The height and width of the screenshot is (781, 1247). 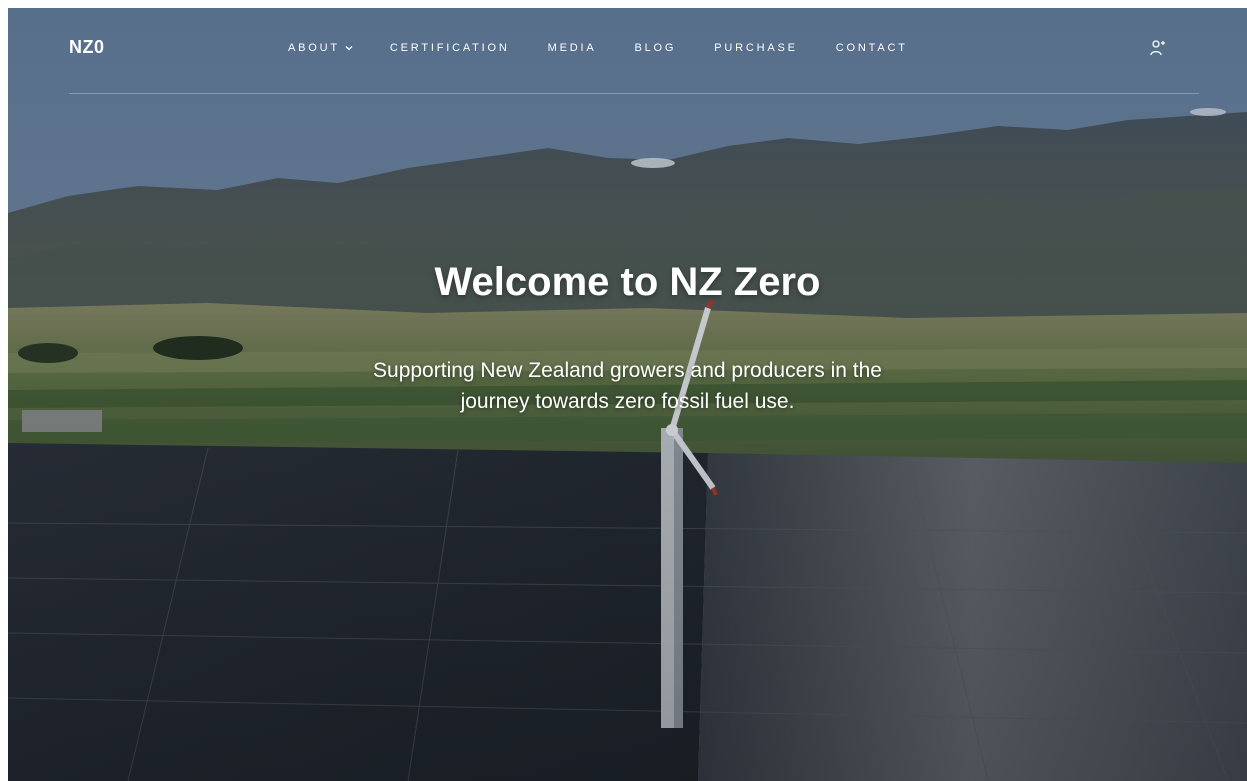 I want to click on site-logo: NZ0, so click(x=87, y=47).